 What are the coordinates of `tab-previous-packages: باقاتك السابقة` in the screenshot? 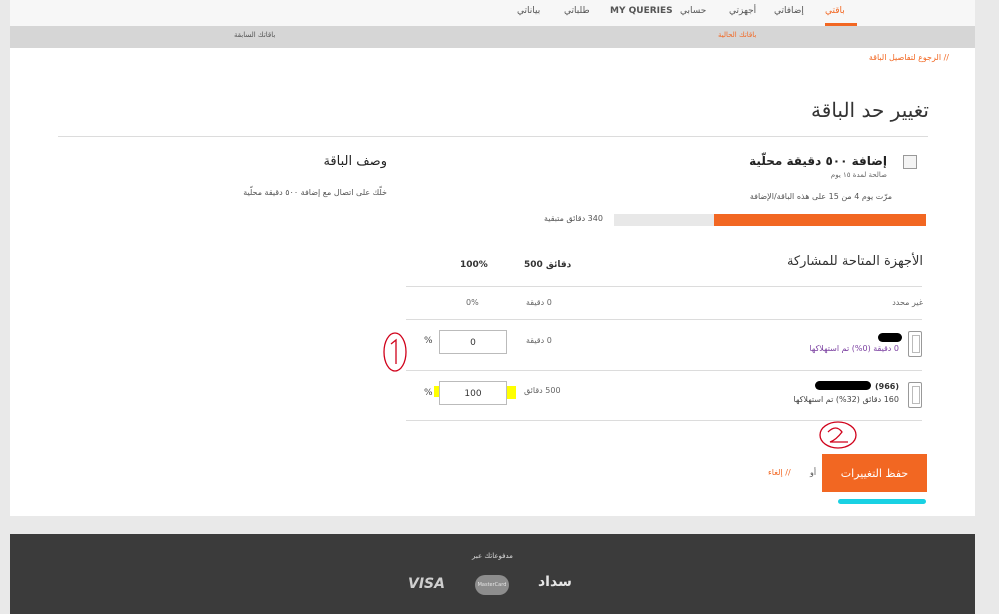 It's located at (254, 35).